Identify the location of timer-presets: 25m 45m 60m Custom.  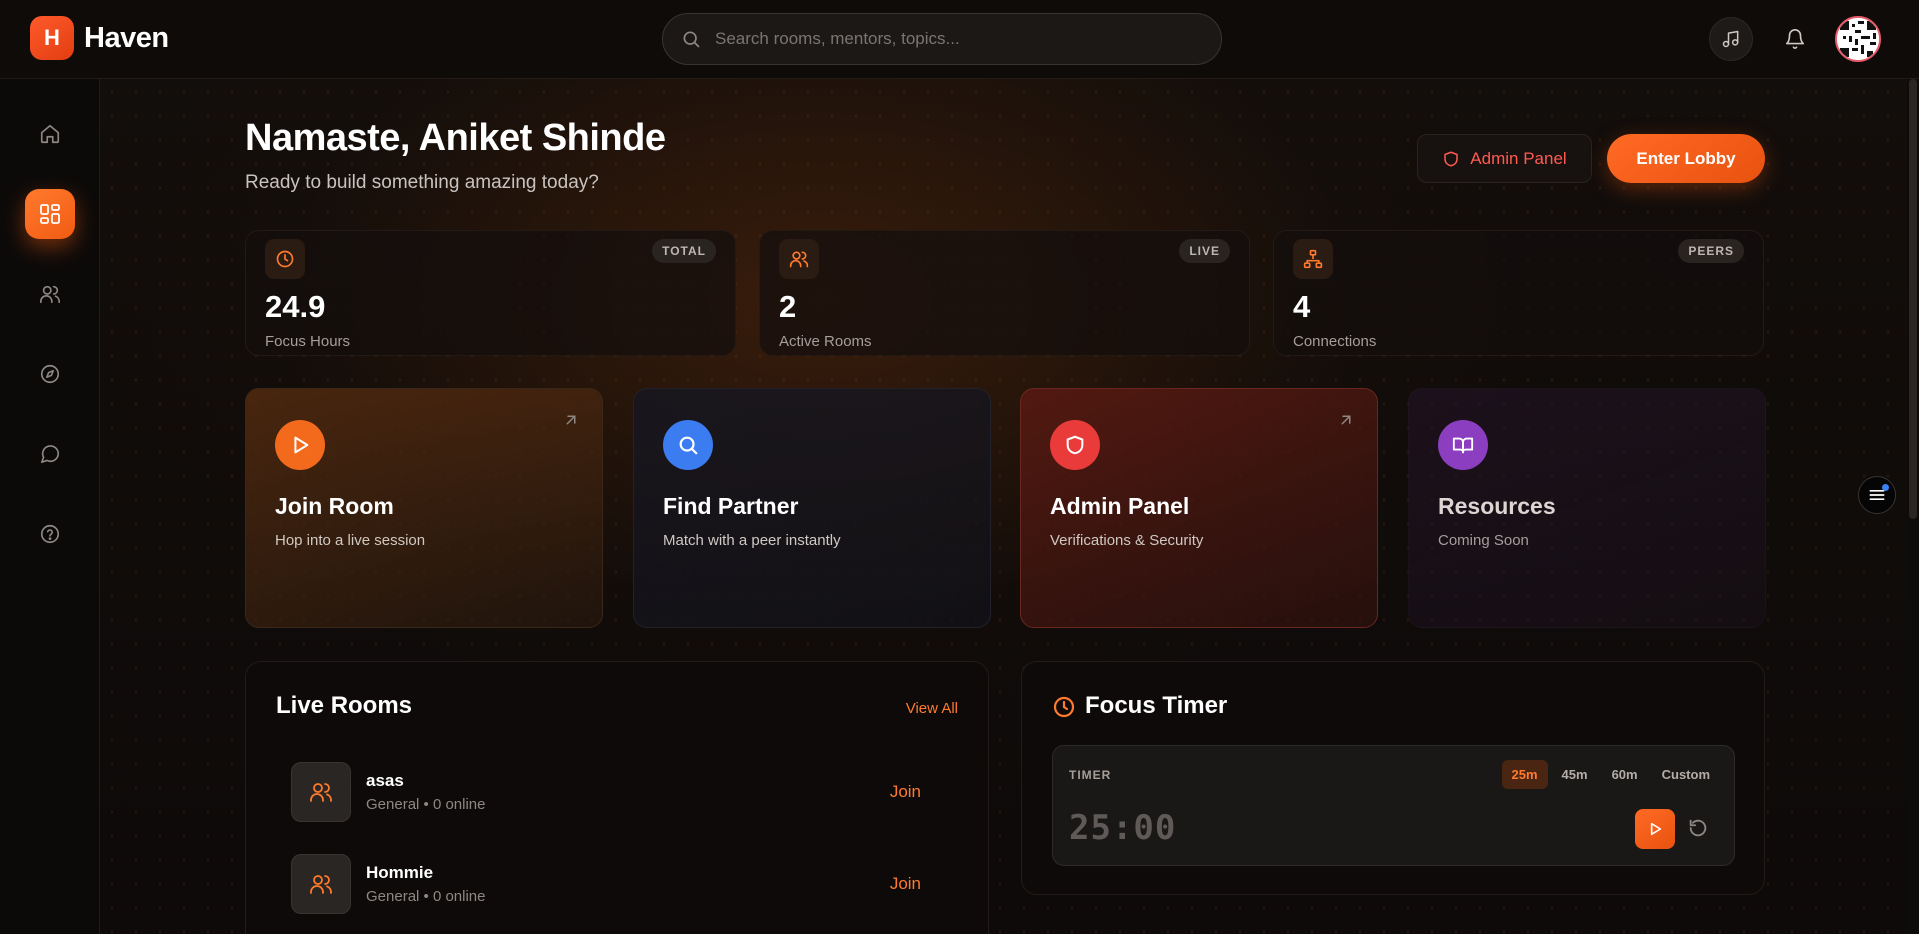
(1610, 774).